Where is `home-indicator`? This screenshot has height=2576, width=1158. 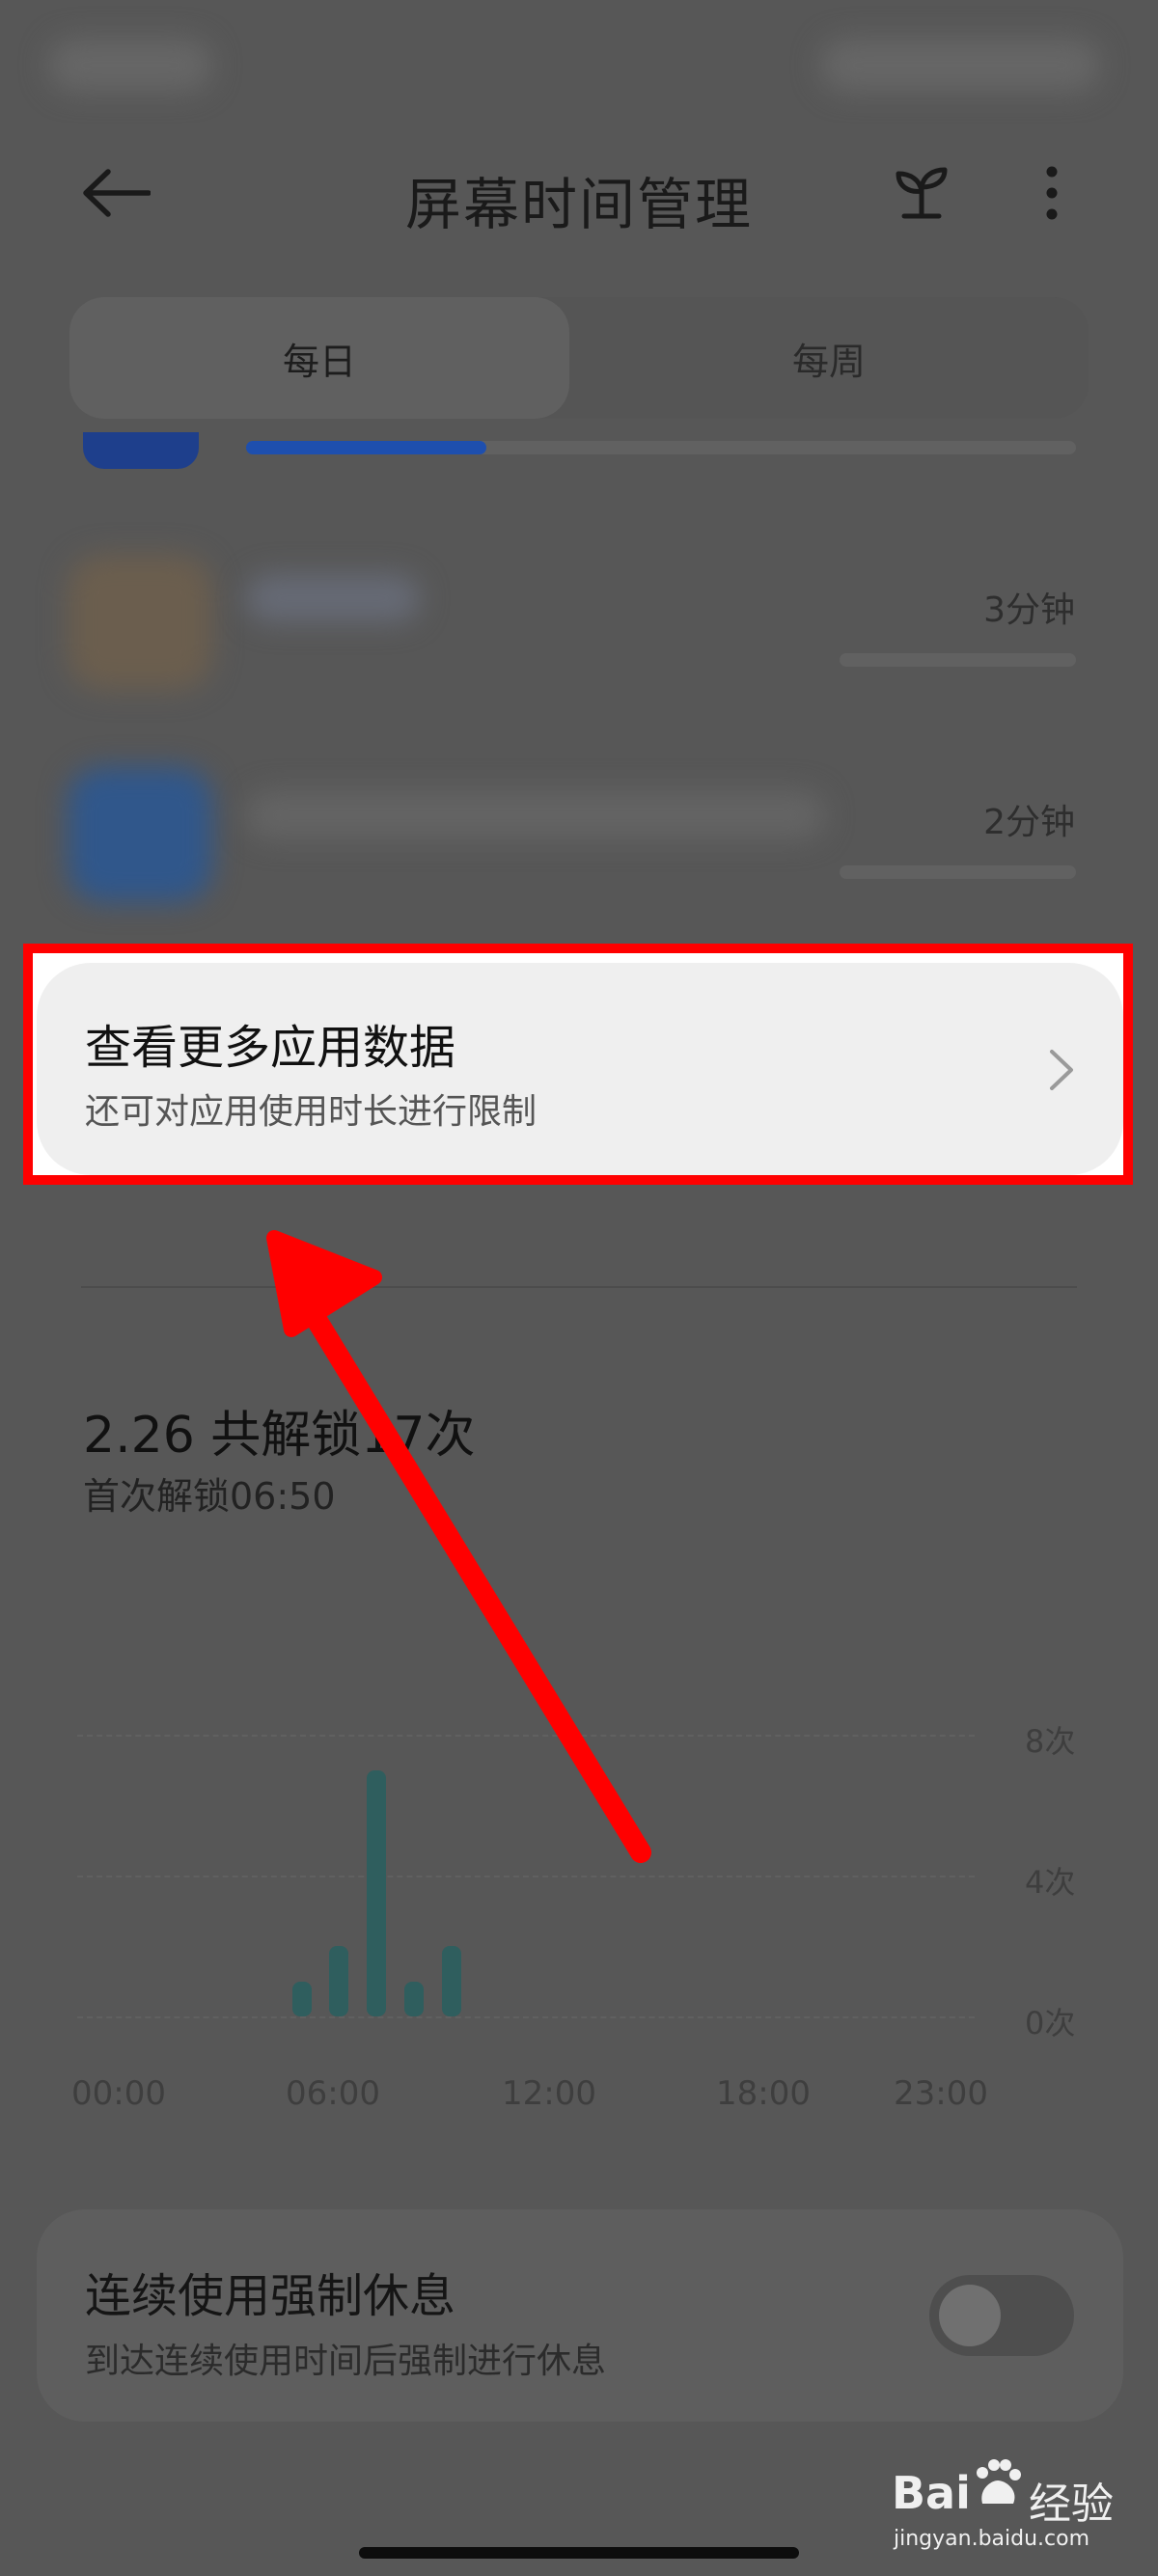 home-indicator is located at coordinates (579, 2553).